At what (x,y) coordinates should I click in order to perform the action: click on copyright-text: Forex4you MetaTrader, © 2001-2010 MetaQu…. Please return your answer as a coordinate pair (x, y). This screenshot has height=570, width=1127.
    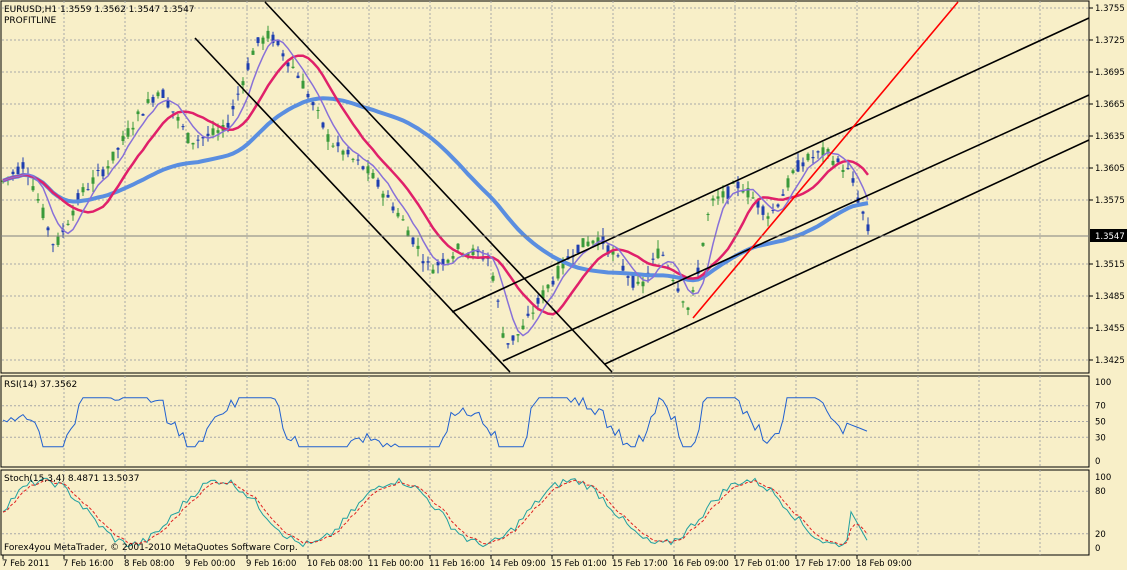
    Looking at the image, I should click on (151, 548).